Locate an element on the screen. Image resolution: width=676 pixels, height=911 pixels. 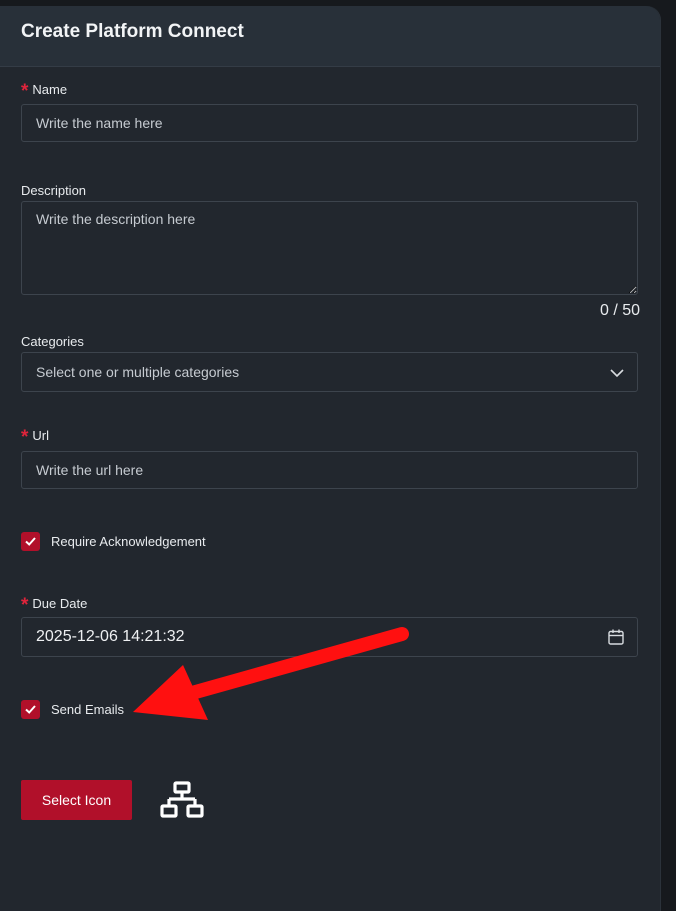
categories-placeholder: Select one or multiple categories is located at coordinates (138, 372).